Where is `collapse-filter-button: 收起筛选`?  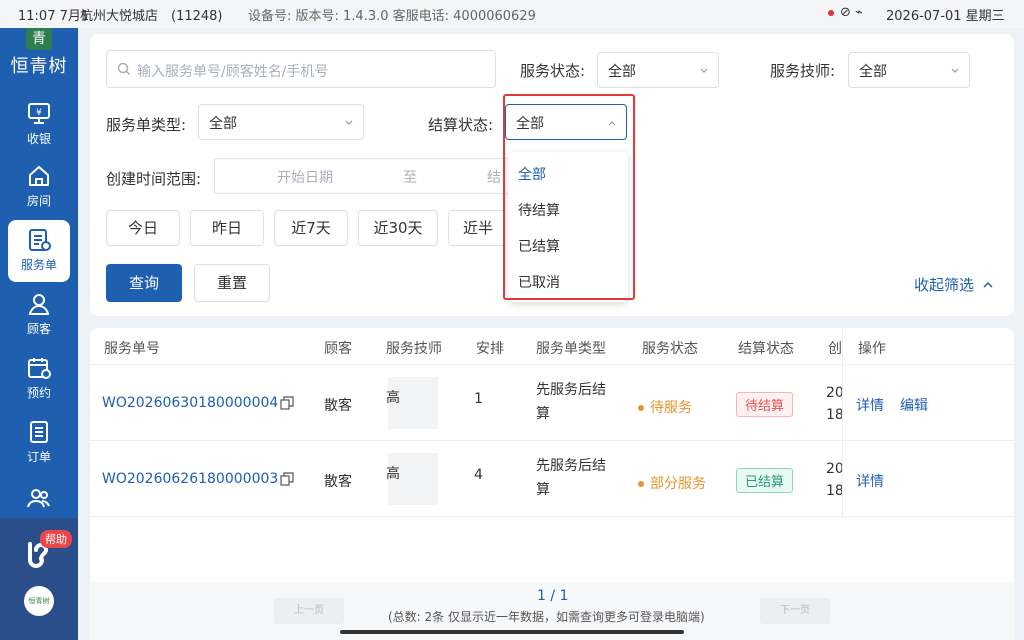
collapse-filter-button: 收起筛选 is located at coordinates (953, 284).